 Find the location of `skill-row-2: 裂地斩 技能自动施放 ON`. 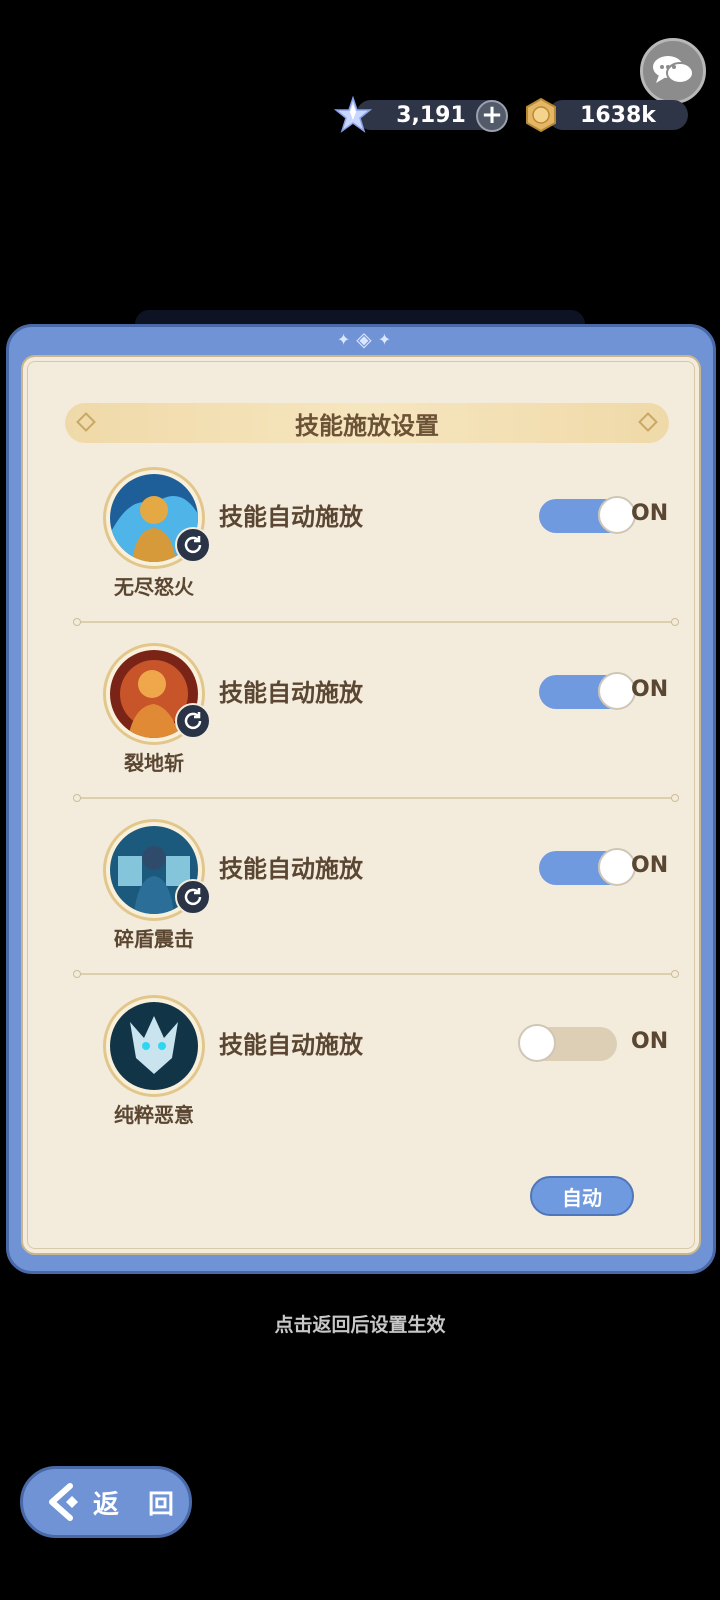

skill-row-2: 裂地斩 技能自动施放 ON is located at coordinates (373, 713).